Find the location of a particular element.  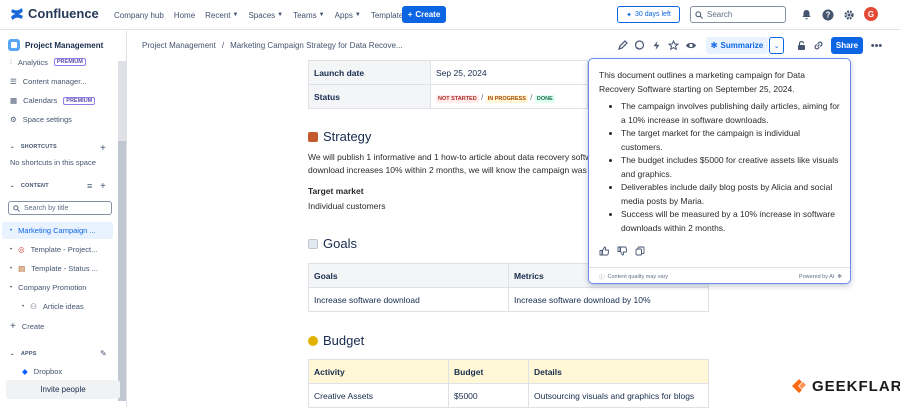

strategy-heading: Strategy is located at coordinates (339, 136).